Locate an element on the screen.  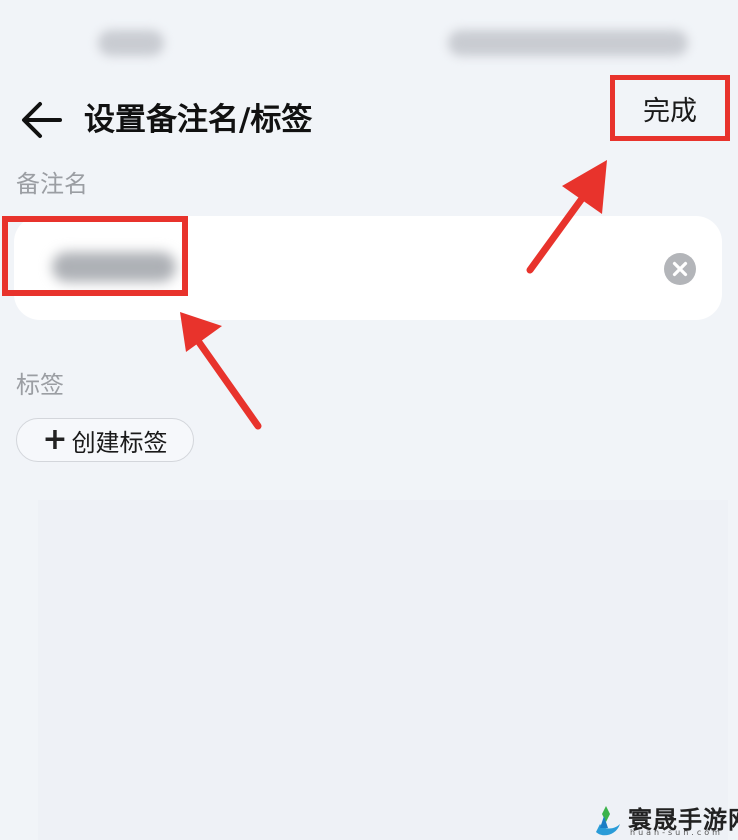
watermark-logo-icon is located at coordinates (608, 821).